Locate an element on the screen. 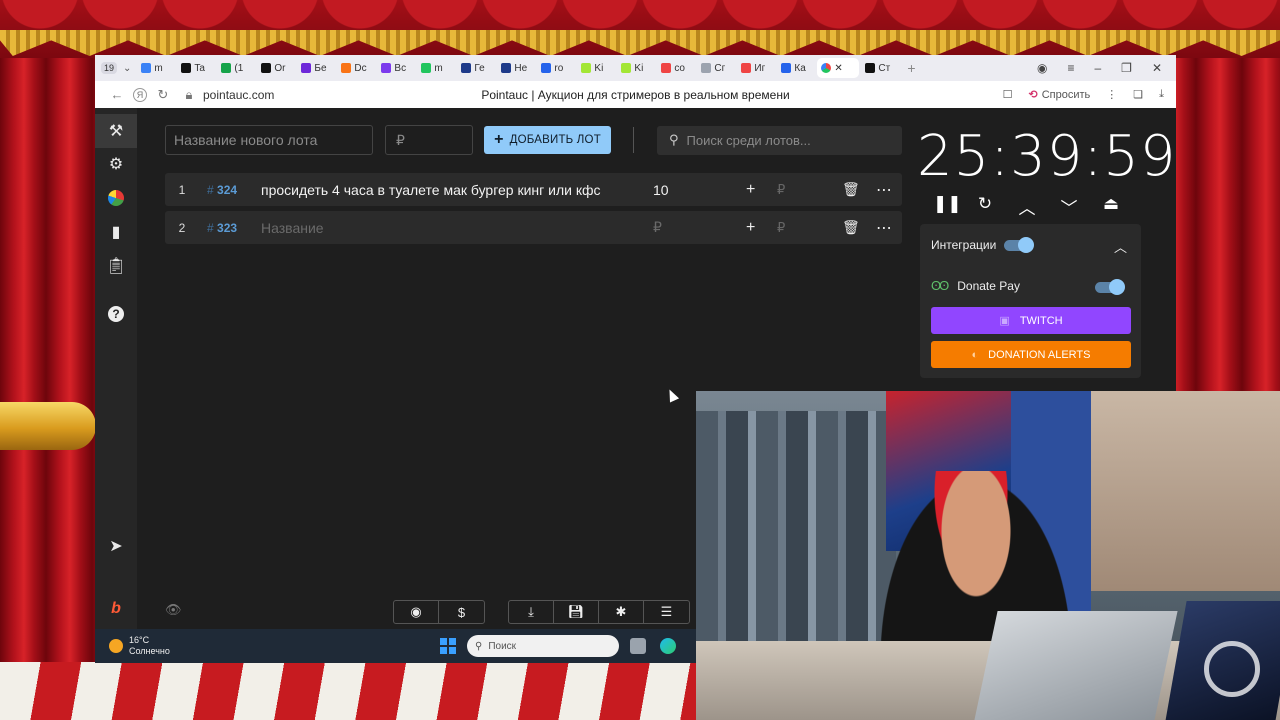 The image size is (1280, 720). divider is located at coordinates (633, 140).